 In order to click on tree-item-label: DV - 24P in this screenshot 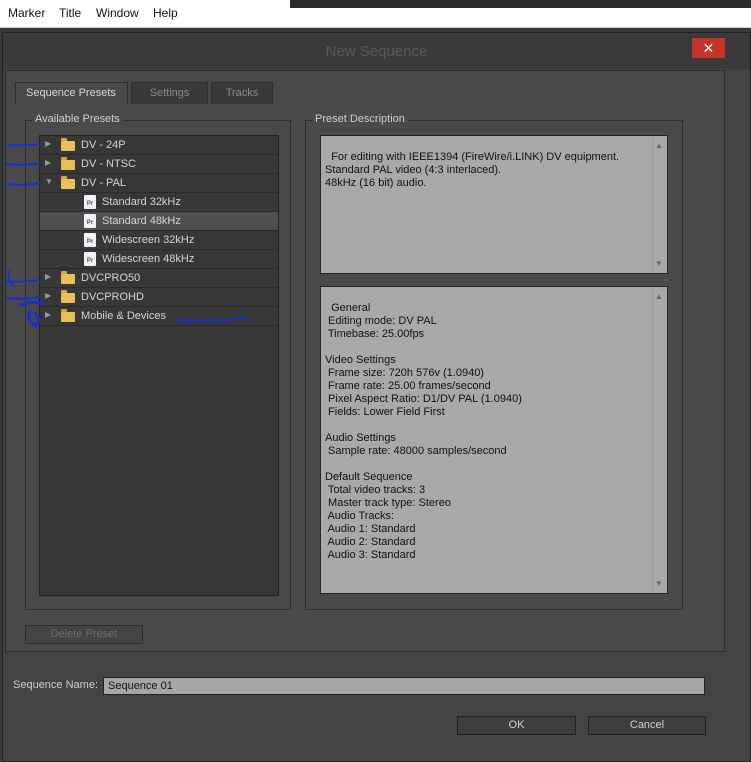, I will do `click(103, 145)`.